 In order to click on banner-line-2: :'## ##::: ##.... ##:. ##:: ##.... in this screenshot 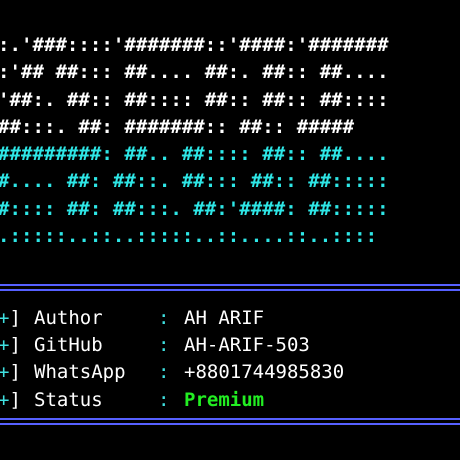, I will do `click(194, 72)`.